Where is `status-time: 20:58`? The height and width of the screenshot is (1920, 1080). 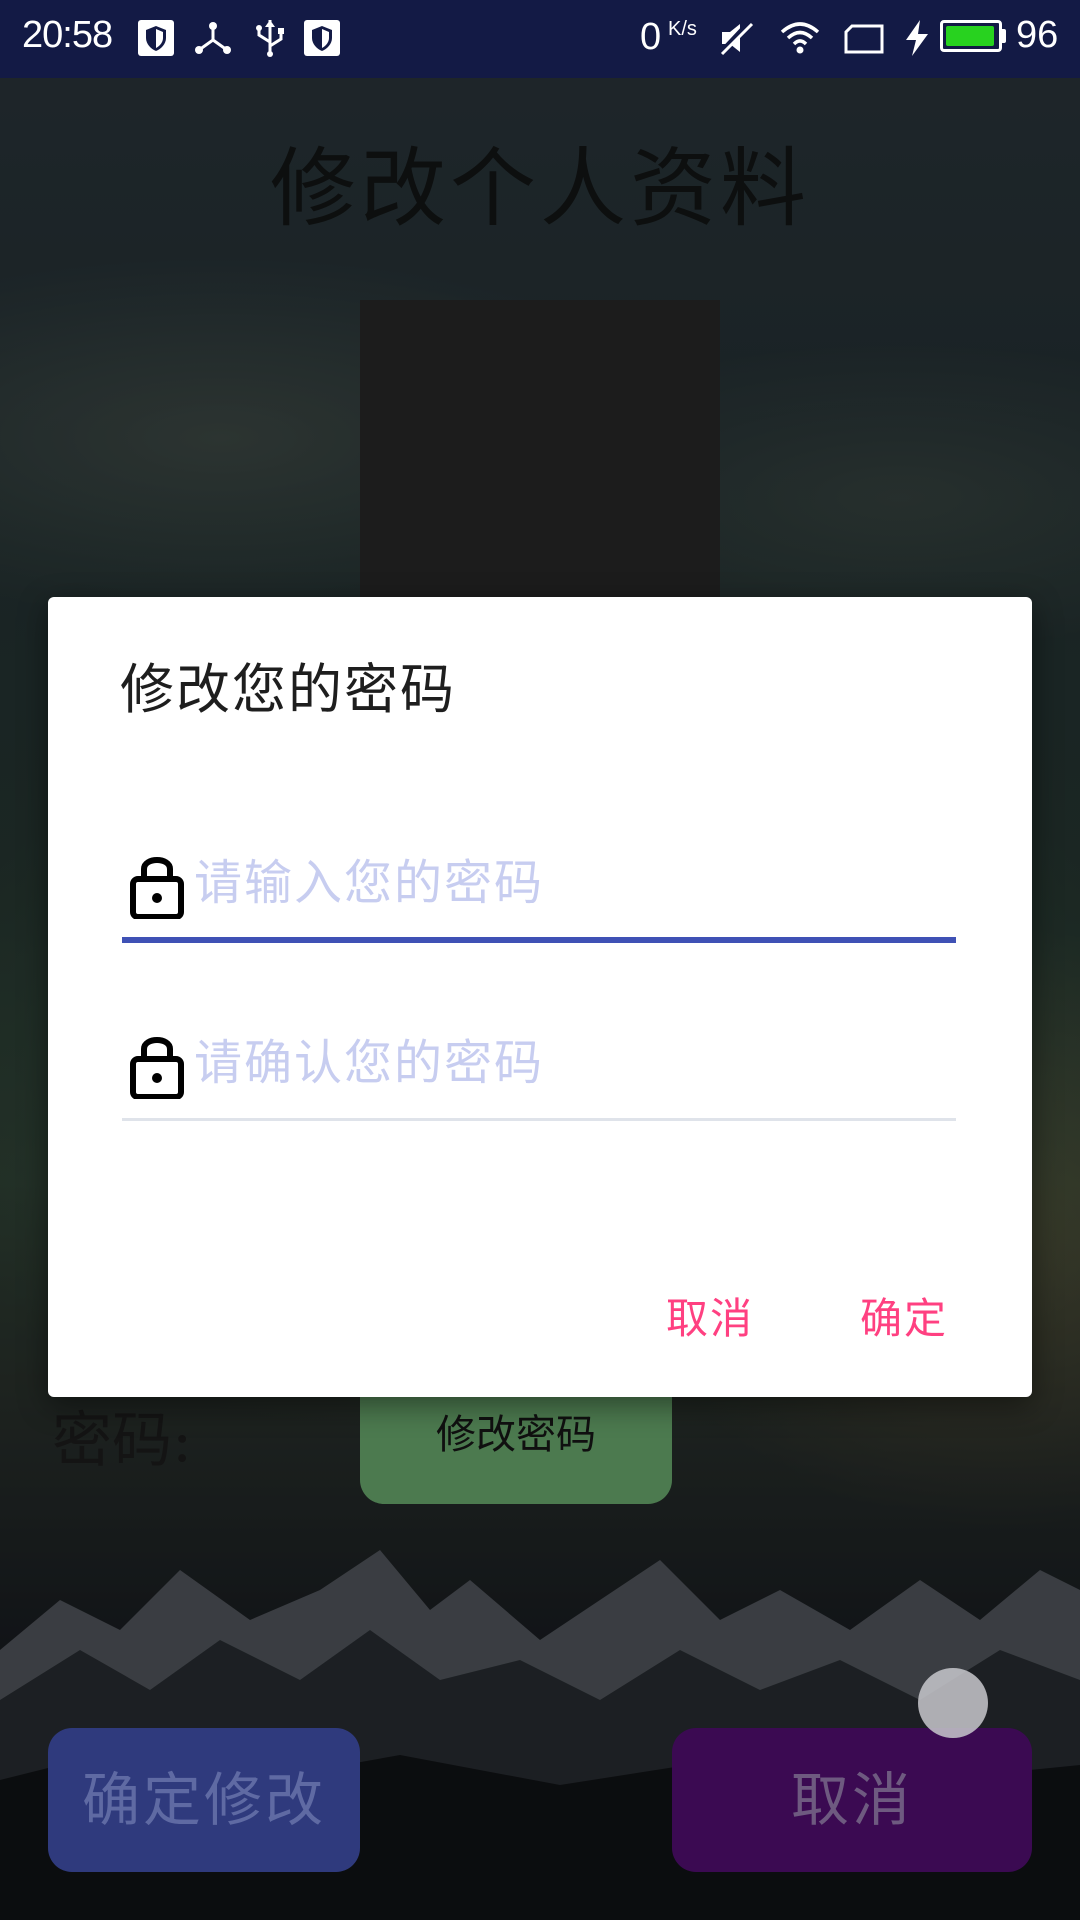 status-time: 20:58 is located at coordinates (67, 35).